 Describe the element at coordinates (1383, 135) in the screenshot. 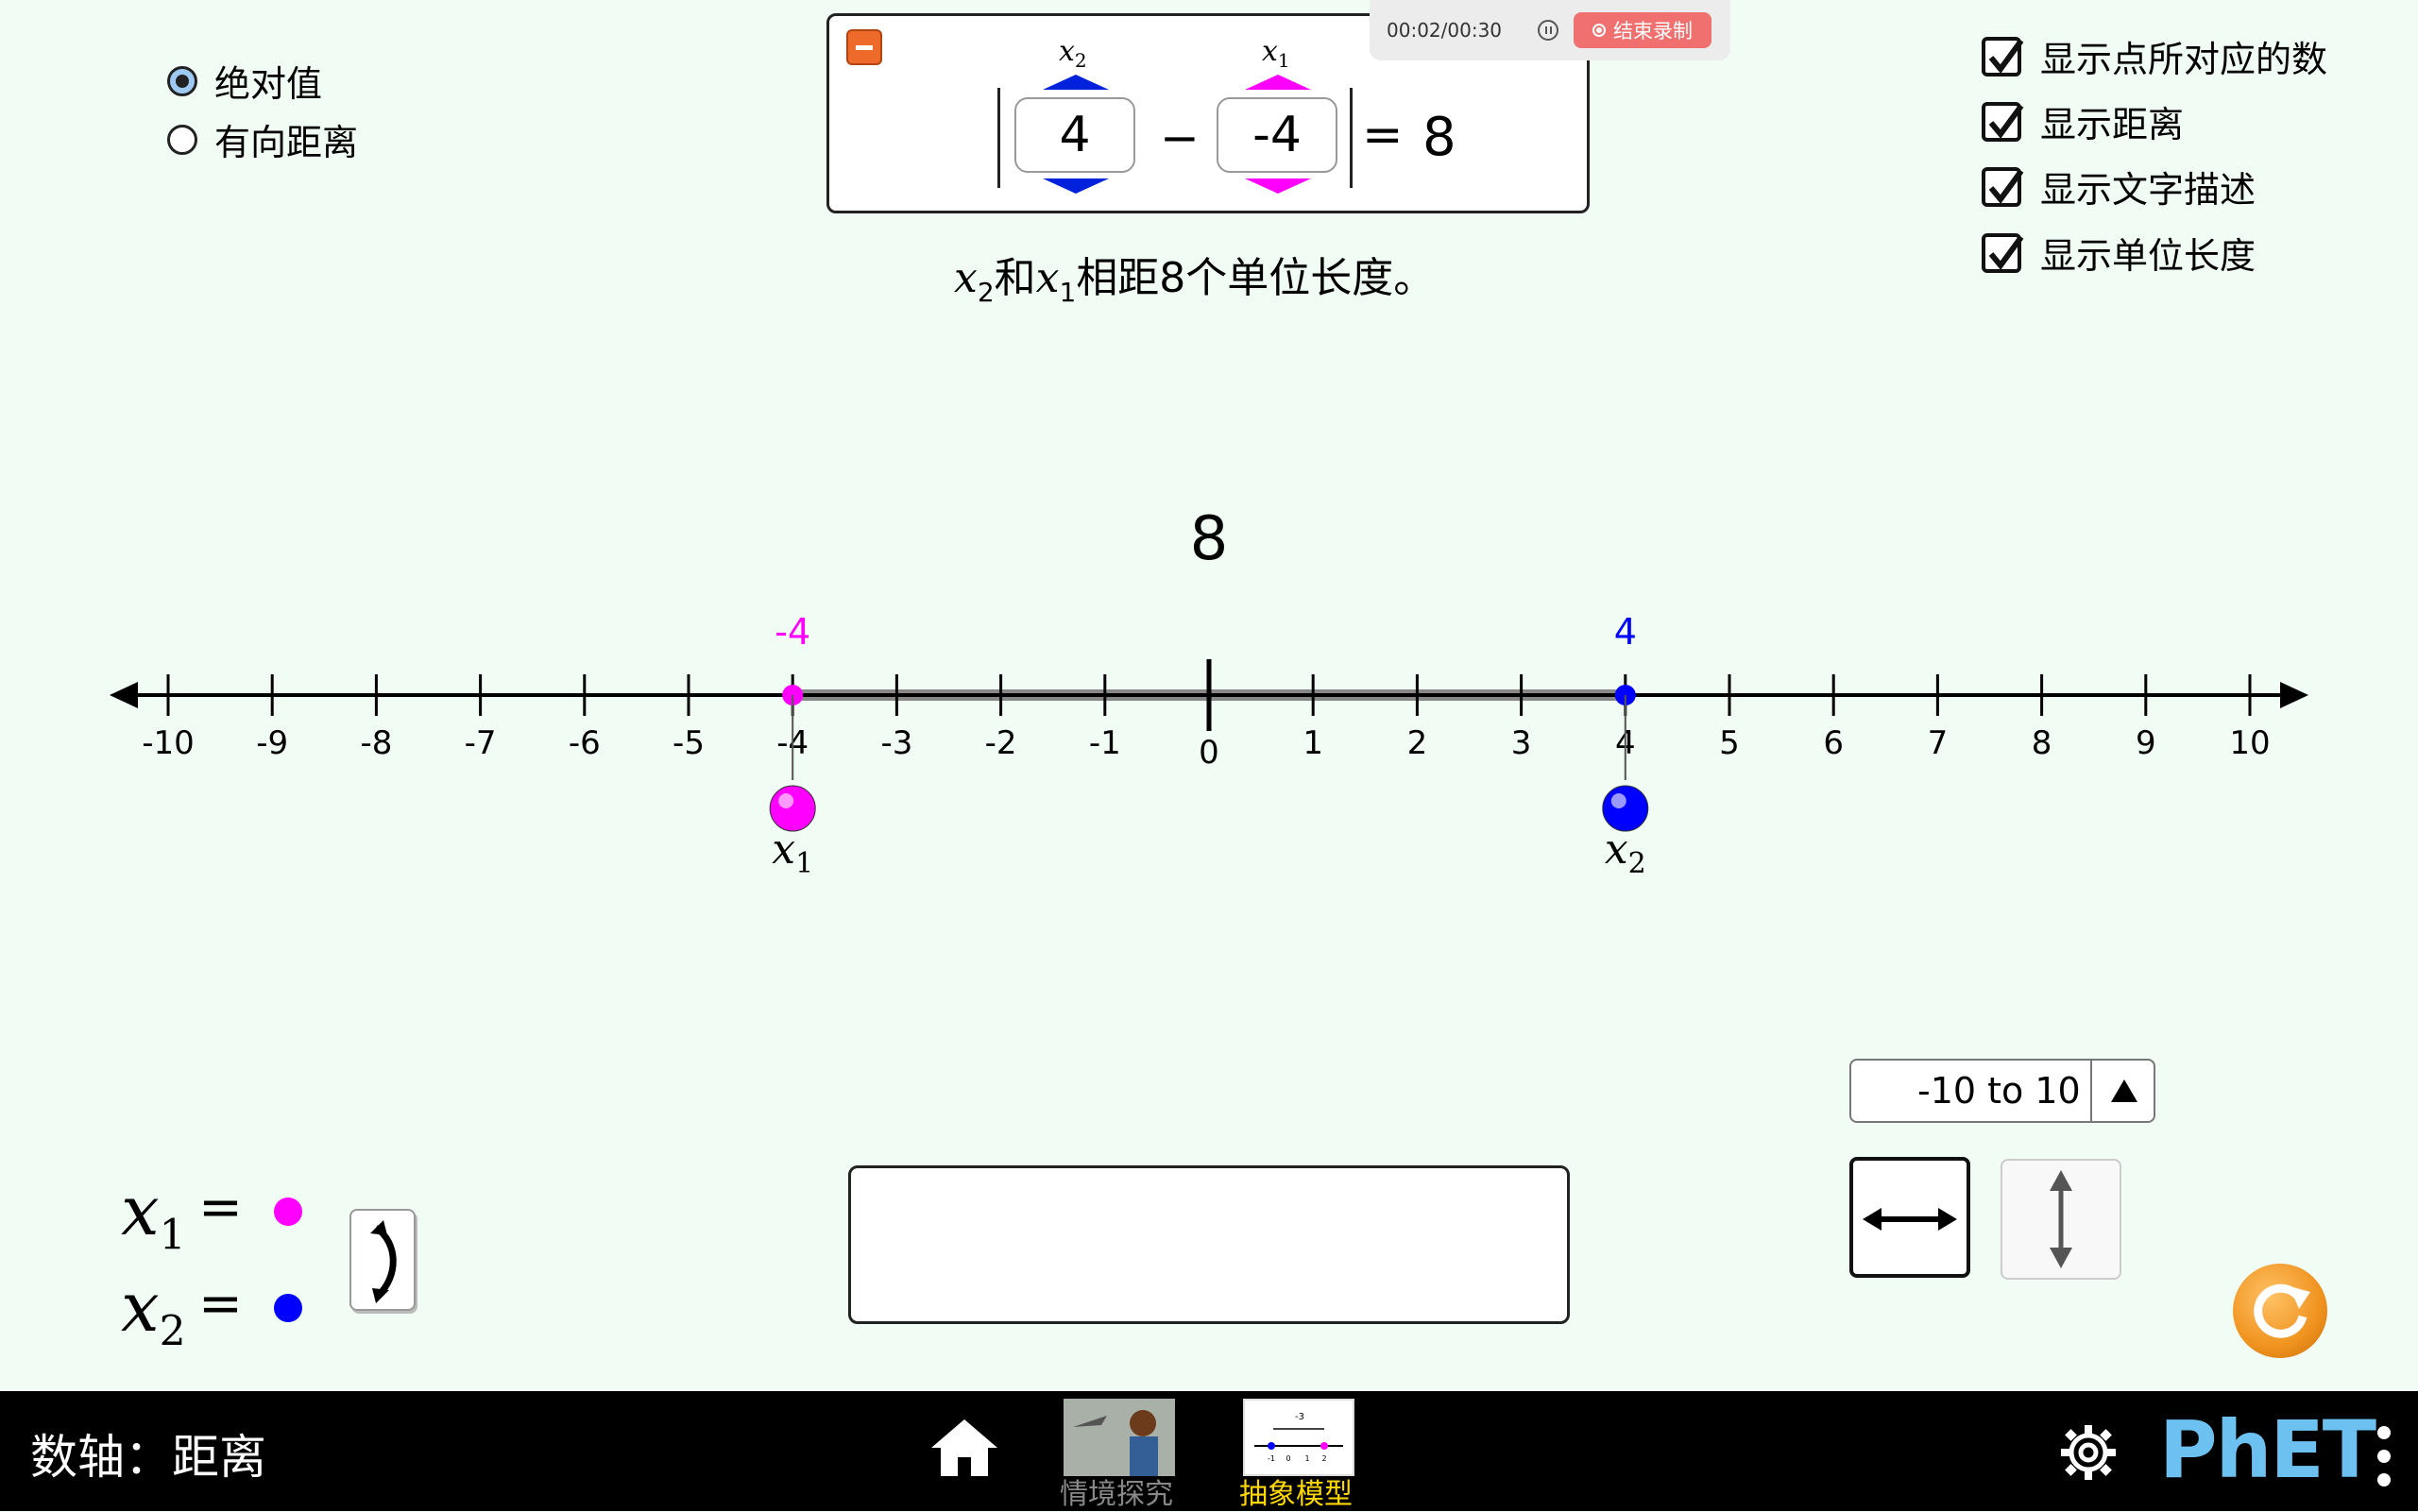

I see `equals-sign: =` at that location.